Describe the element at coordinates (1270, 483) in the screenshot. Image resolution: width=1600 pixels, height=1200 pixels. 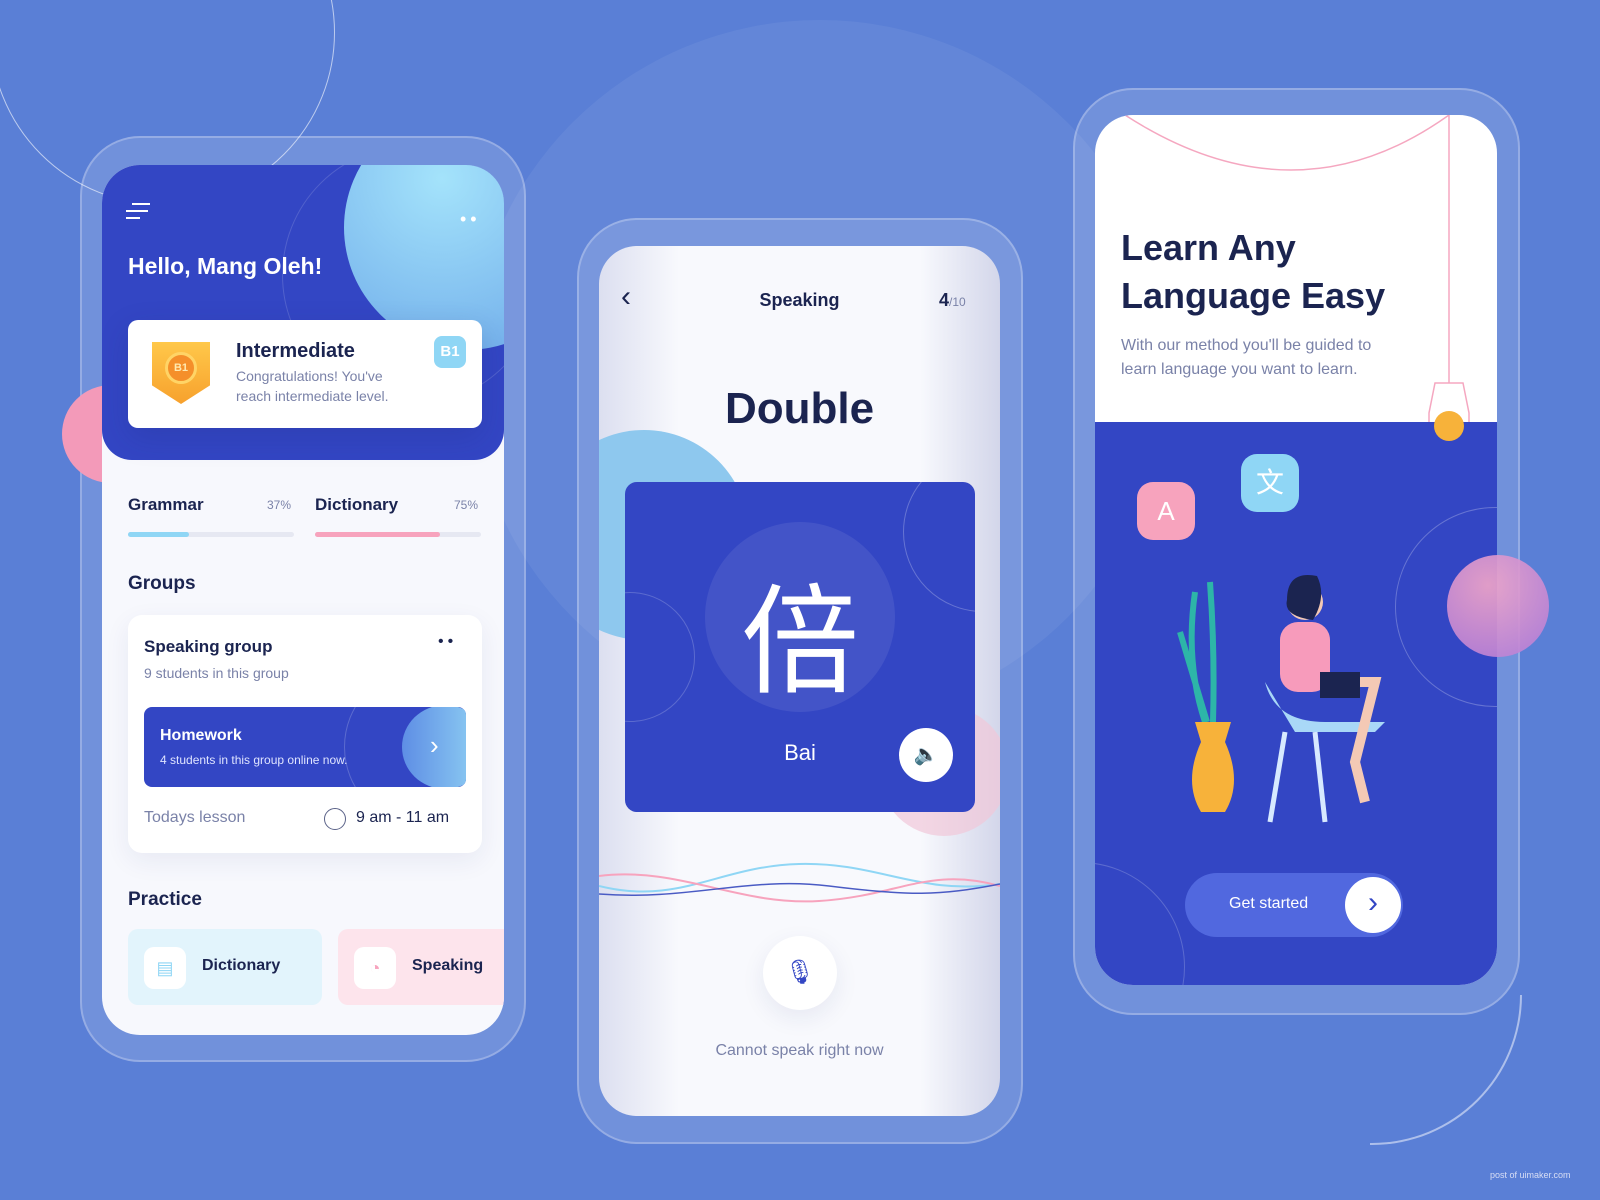
I see `bubble-translate: 文` at that location.